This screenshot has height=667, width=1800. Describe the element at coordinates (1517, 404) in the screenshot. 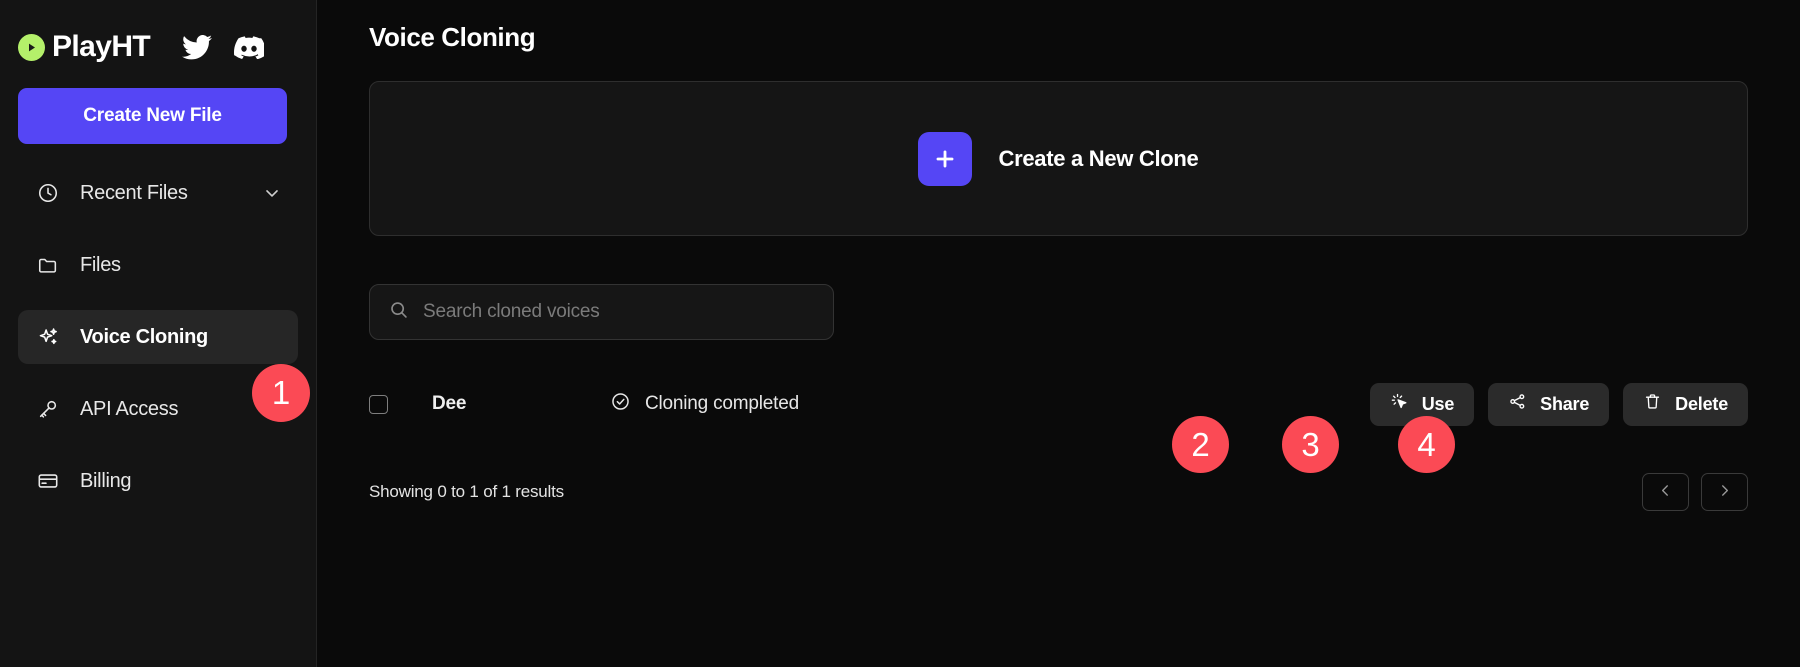

I see `share-icon` at that location.